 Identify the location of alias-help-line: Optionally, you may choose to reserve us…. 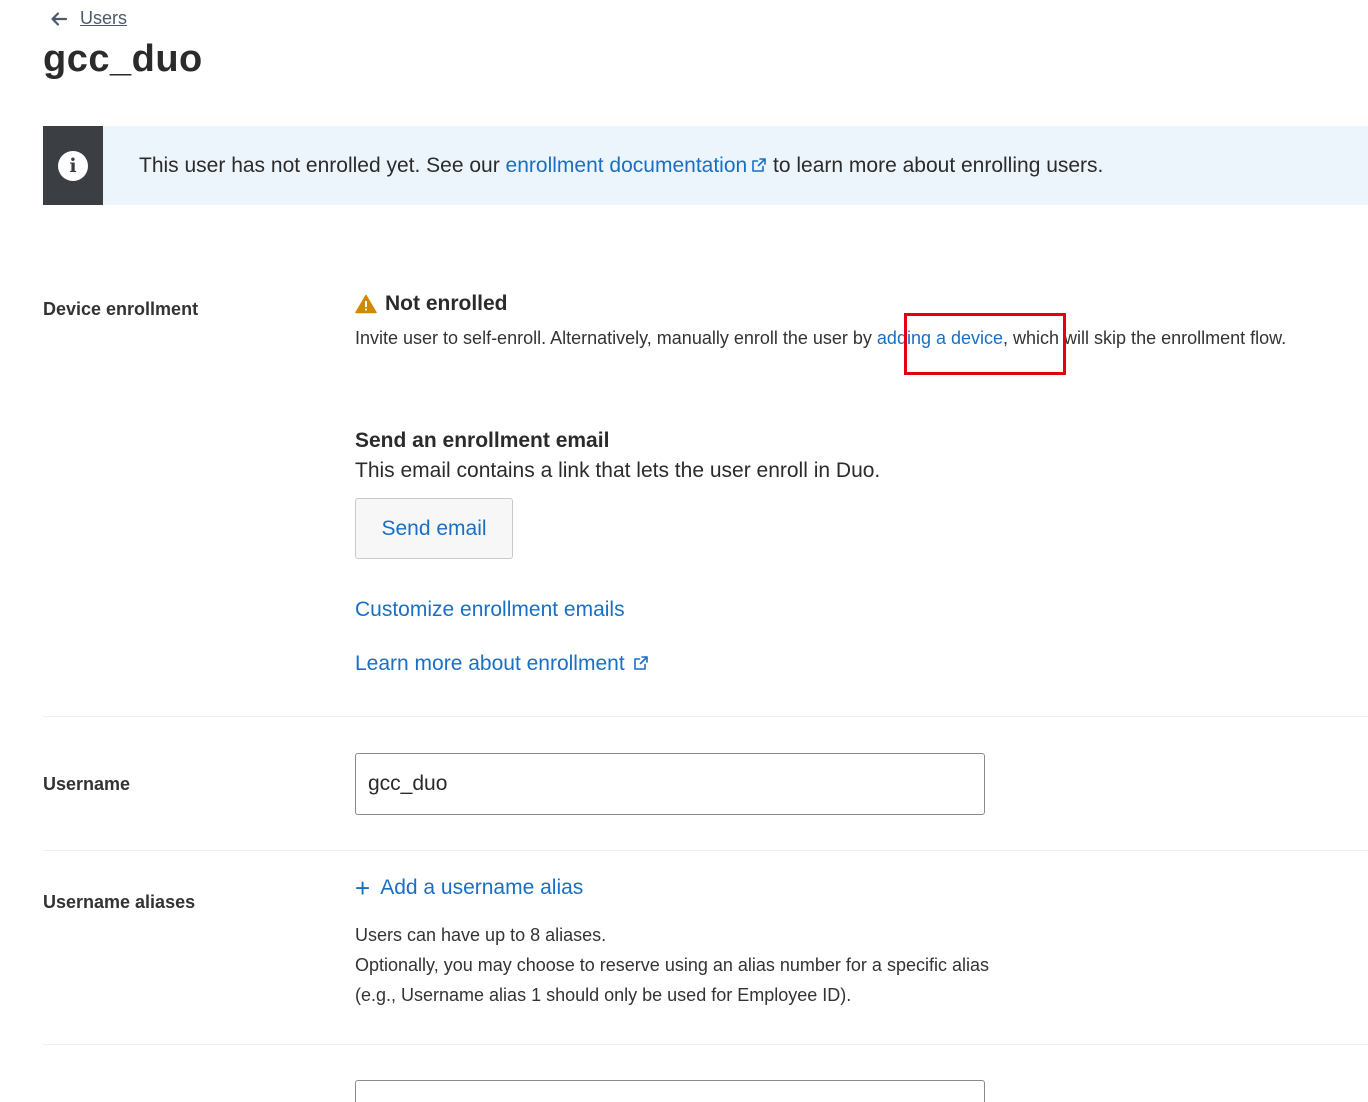
(672, 965).